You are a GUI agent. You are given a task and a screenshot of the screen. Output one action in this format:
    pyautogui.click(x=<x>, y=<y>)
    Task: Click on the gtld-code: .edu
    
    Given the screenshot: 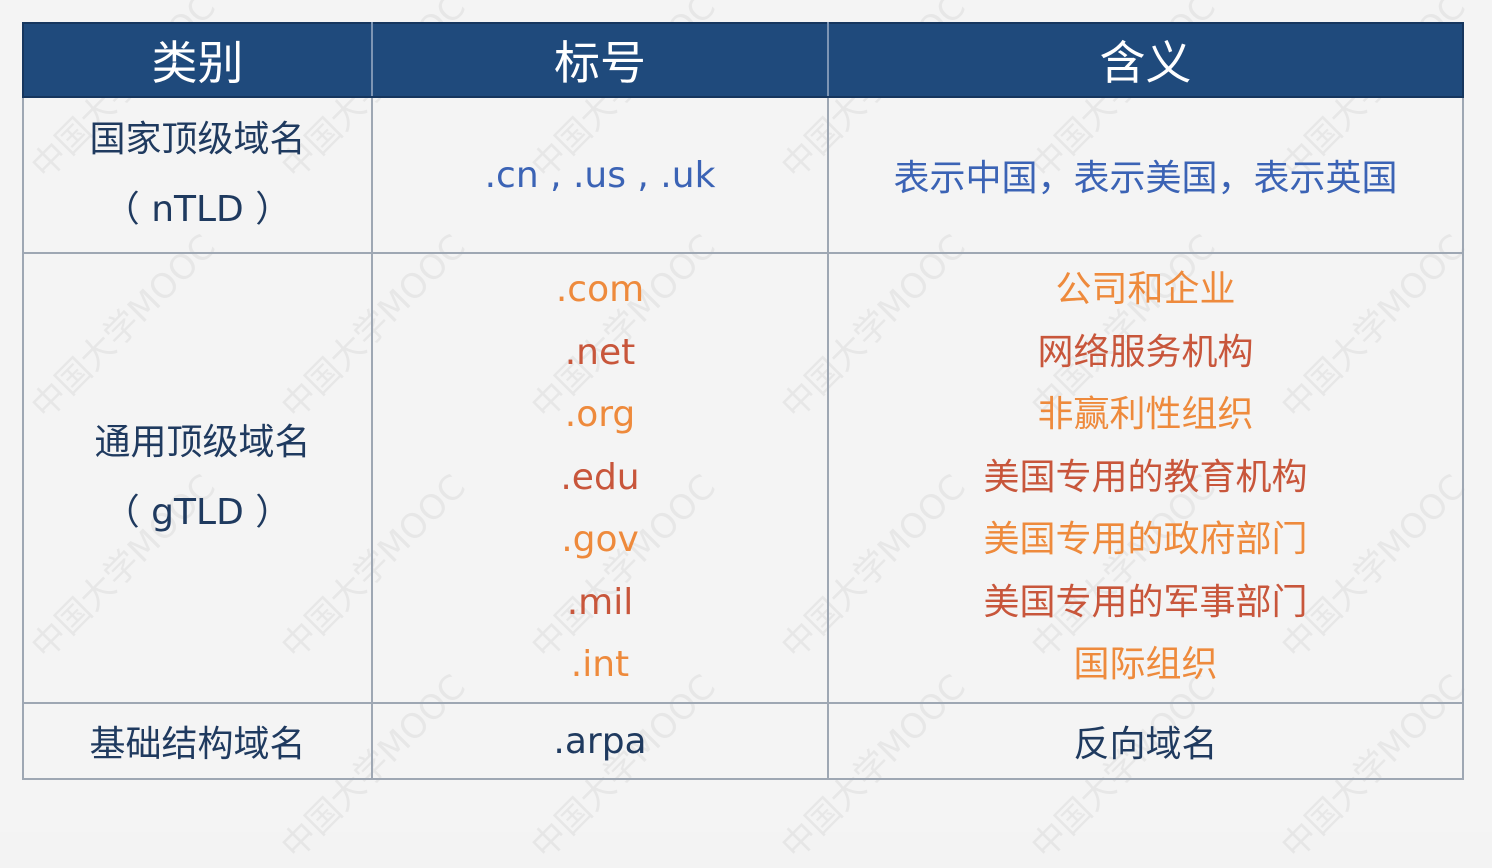 What is the action you would take?
    pyautogui.click(x=600, y=477)
    